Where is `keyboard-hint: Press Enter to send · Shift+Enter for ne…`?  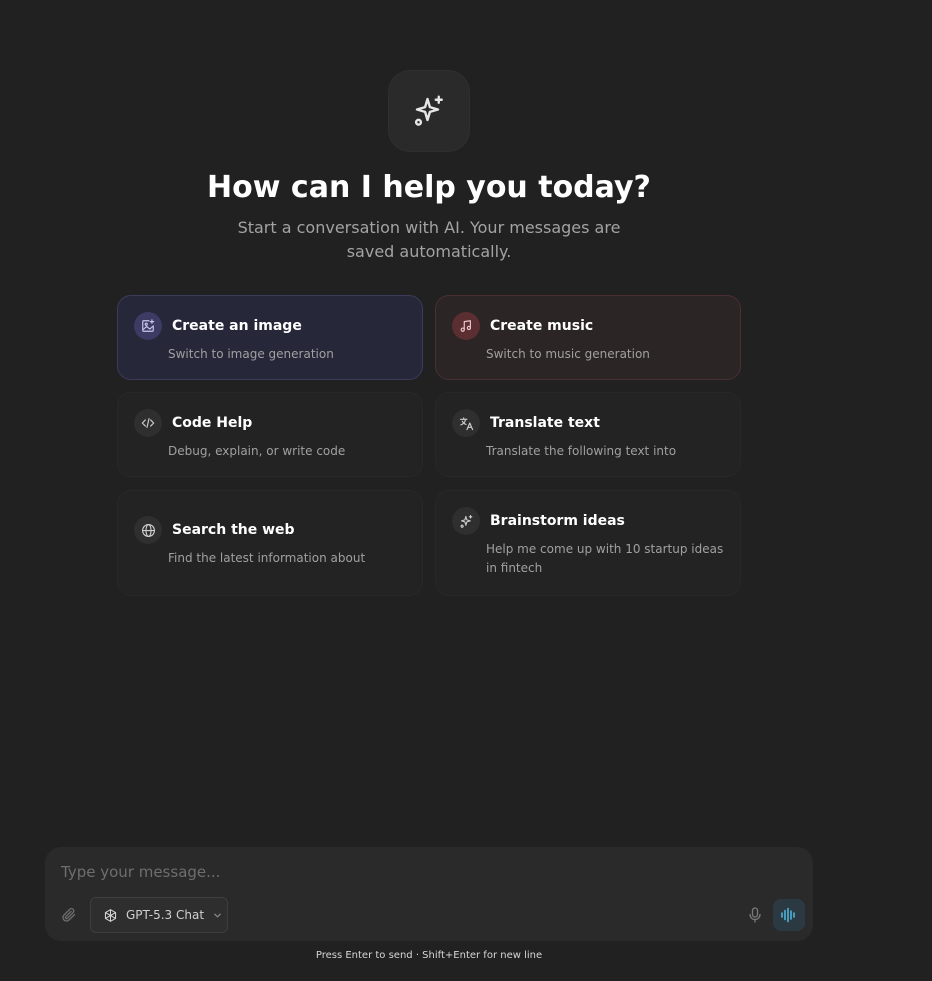
keyboard-hint: Press Enter to send · Shift+Enter for ne… is located at coordinates (429, 955).